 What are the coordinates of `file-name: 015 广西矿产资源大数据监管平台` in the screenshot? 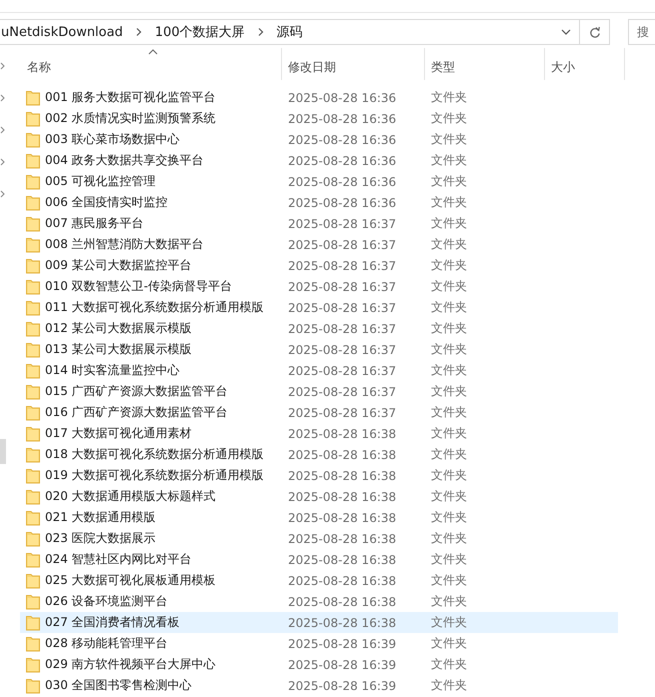 It's located at (136, 391).